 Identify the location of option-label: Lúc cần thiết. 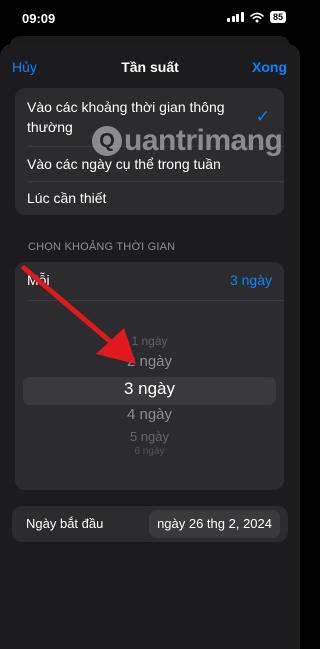
(67, 198).